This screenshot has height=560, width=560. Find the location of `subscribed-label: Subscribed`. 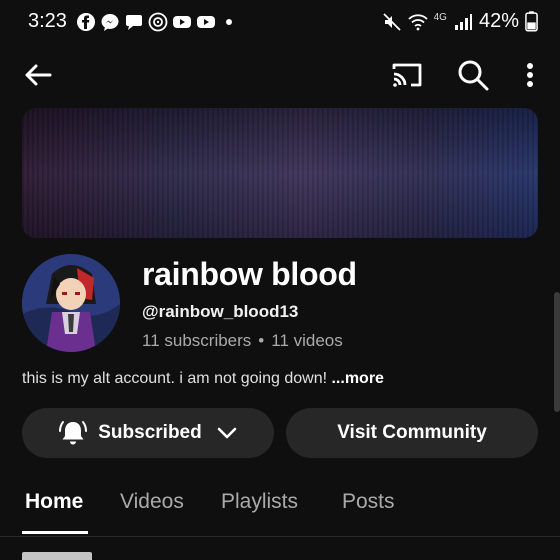

subscribed-label: Subscribed is located at coordinates (150, 432).